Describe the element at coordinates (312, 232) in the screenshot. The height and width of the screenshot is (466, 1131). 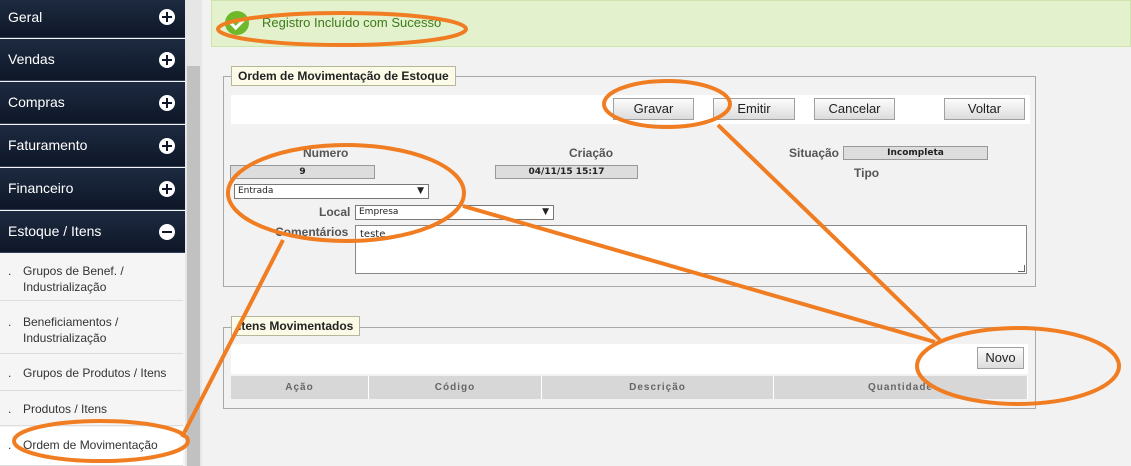
I see `comentarios-label: Comentários` at that location.